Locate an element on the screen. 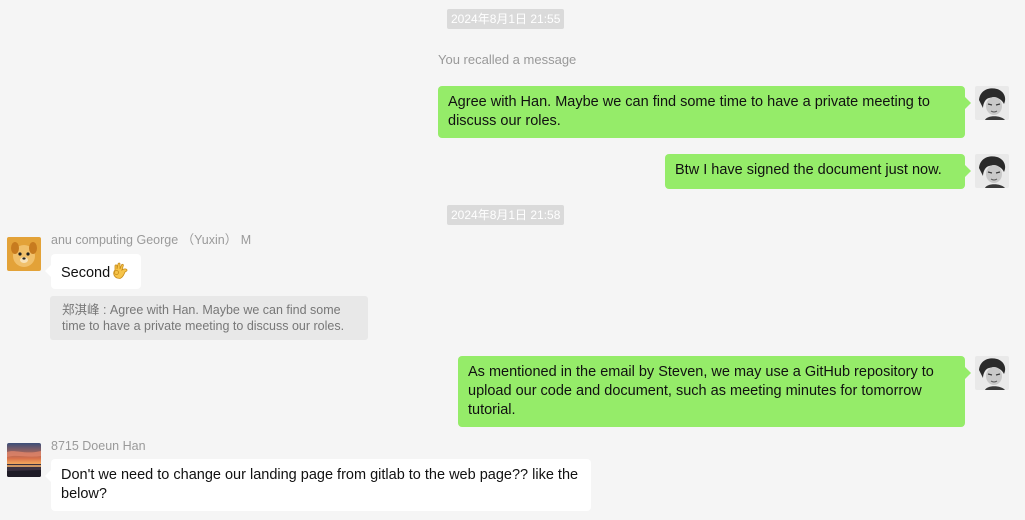  message-bubble: Second is located at coordinates (93, 271).